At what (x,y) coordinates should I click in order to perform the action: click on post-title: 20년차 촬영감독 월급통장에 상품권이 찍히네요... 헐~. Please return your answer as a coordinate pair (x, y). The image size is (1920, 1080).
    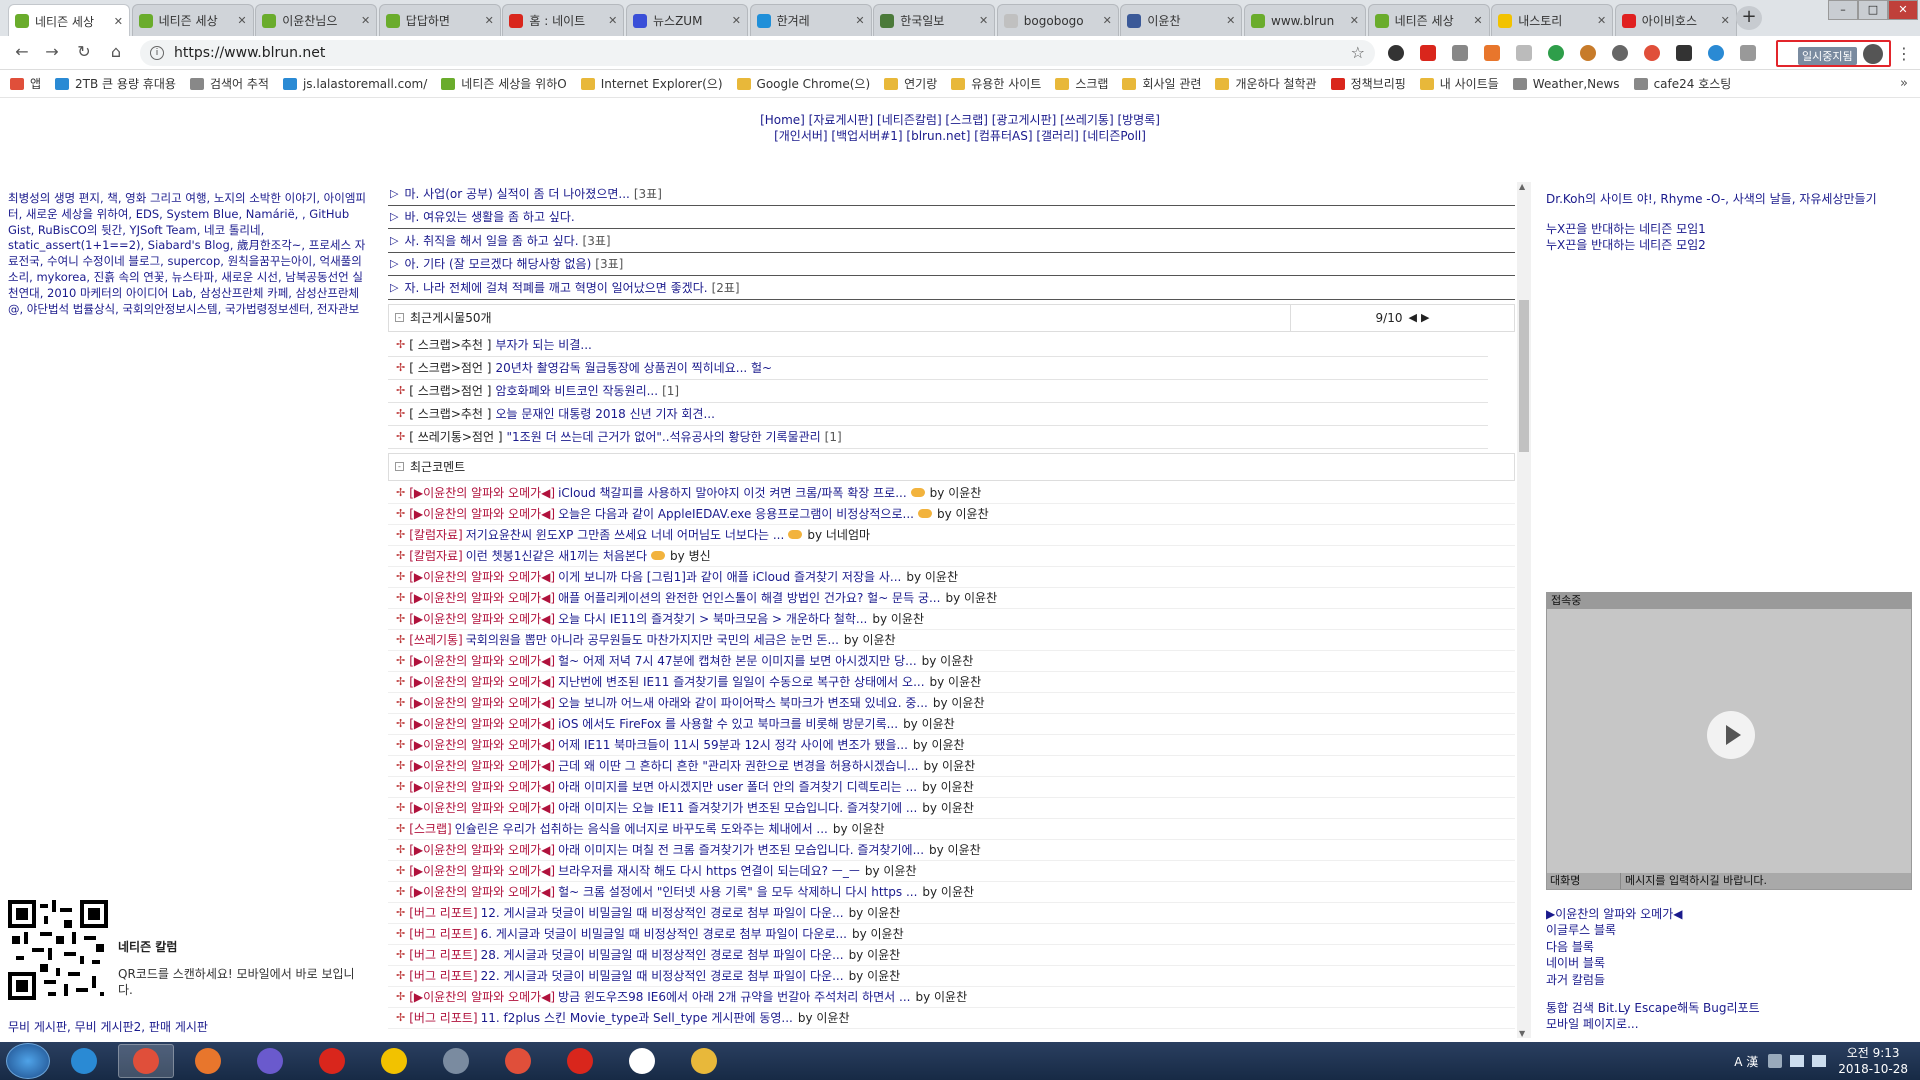
    Looking at the image, I should click on (633, 367).